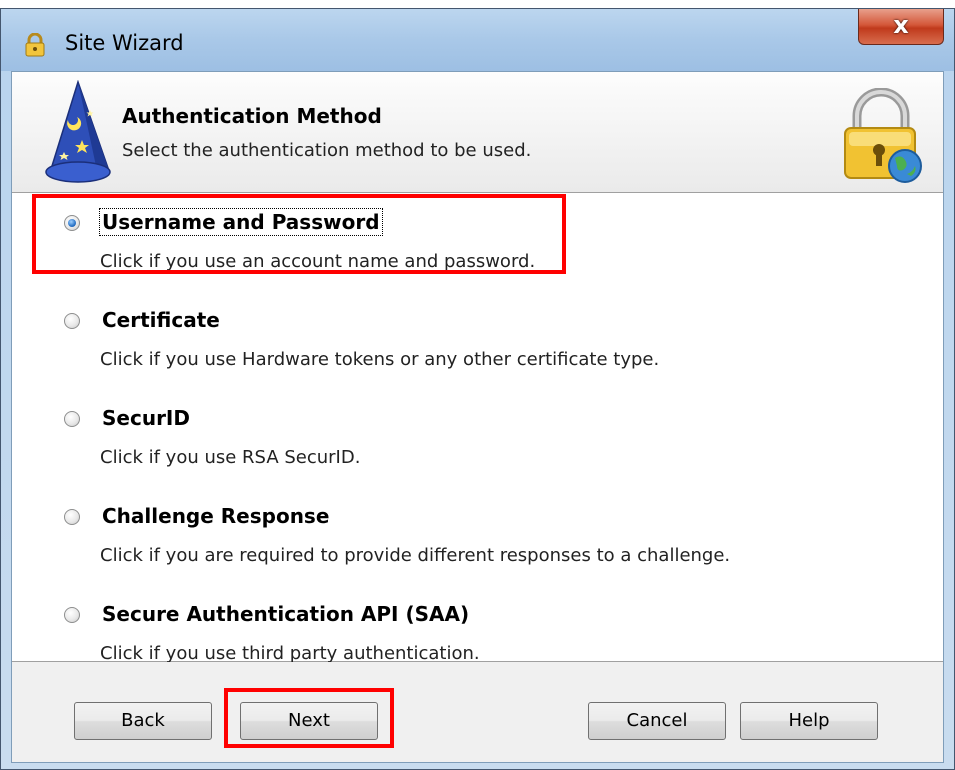  I want to click on wizard-hat-icon, so click(78, 131).